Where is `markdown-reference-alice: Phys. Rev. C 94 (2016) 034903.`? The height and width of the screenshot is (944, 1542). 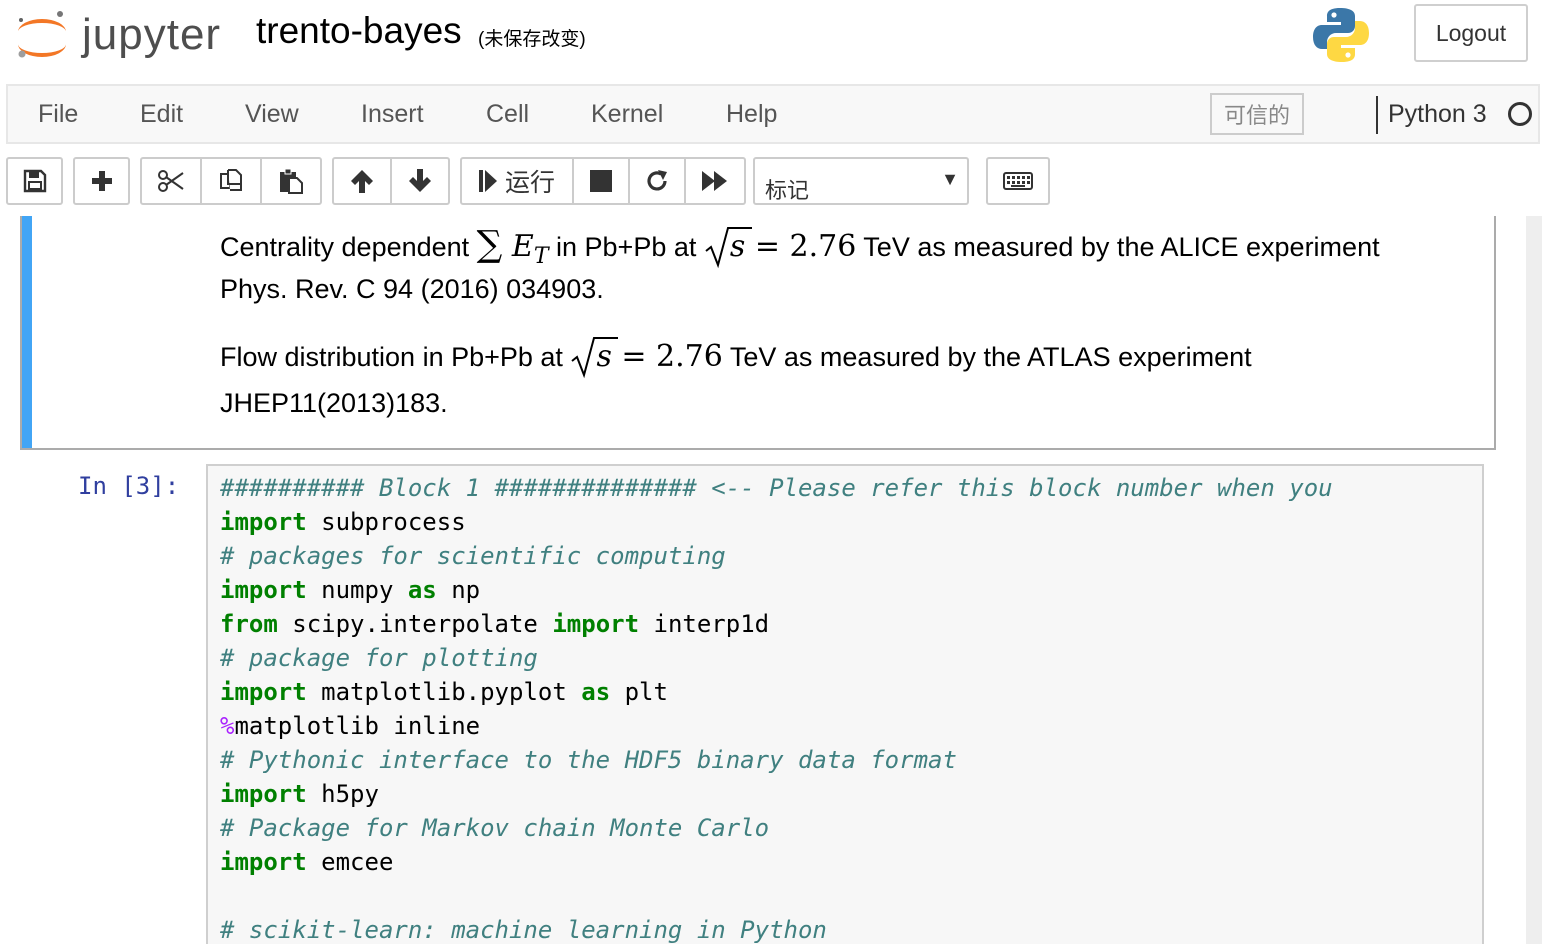 markdown-reference-alice: Phys. Rev. C 94 (2016) 034903. is located at coordinates (412, 289).